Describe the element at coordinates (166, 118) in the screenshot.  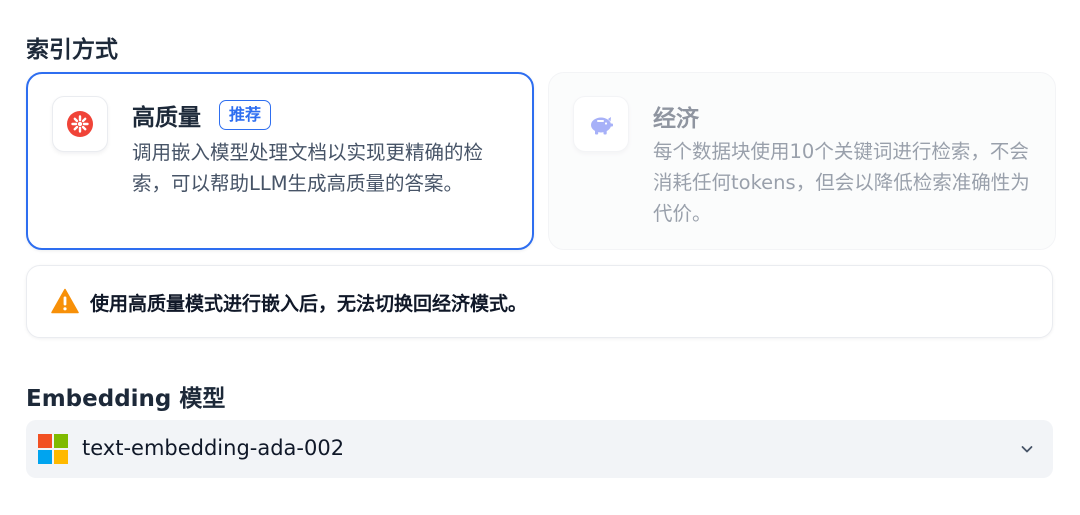
I see `high-quality-title: 高质量` at that location.